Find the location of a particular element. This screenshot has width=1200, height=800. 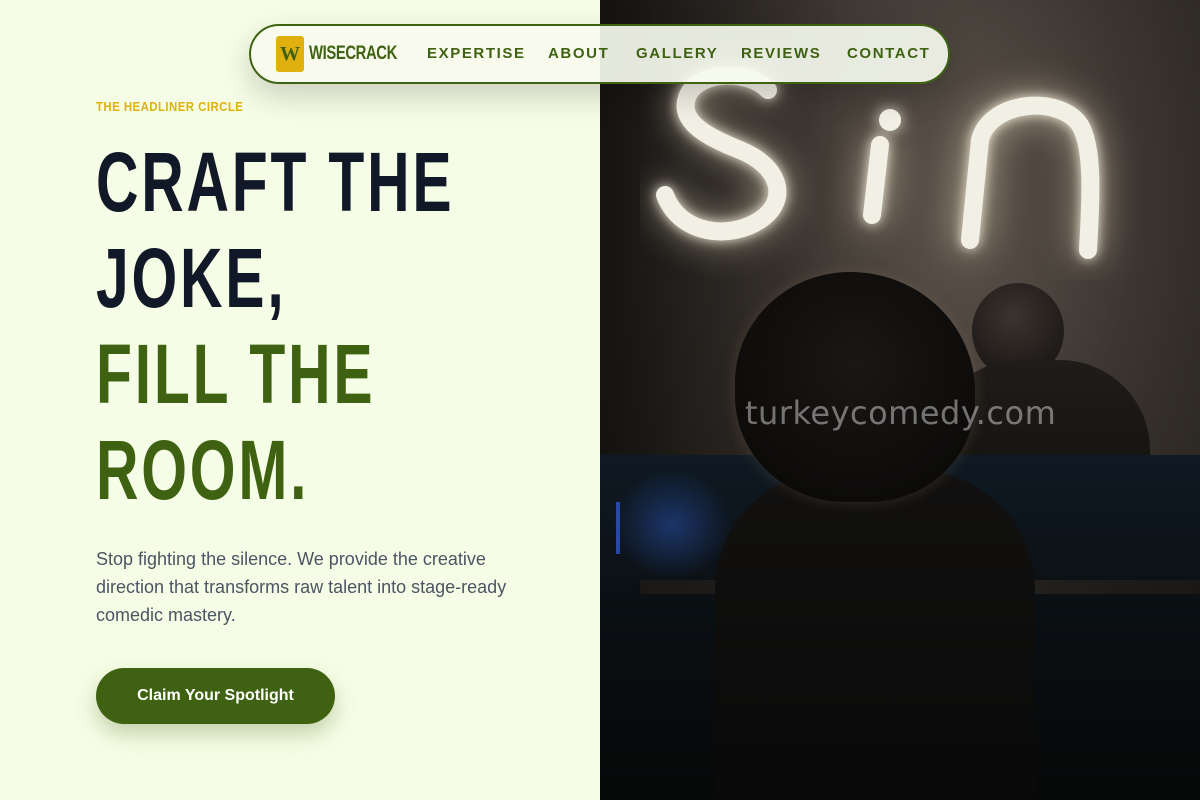

brand-logo: W WISECRACK is located at coordinates (349, 54).